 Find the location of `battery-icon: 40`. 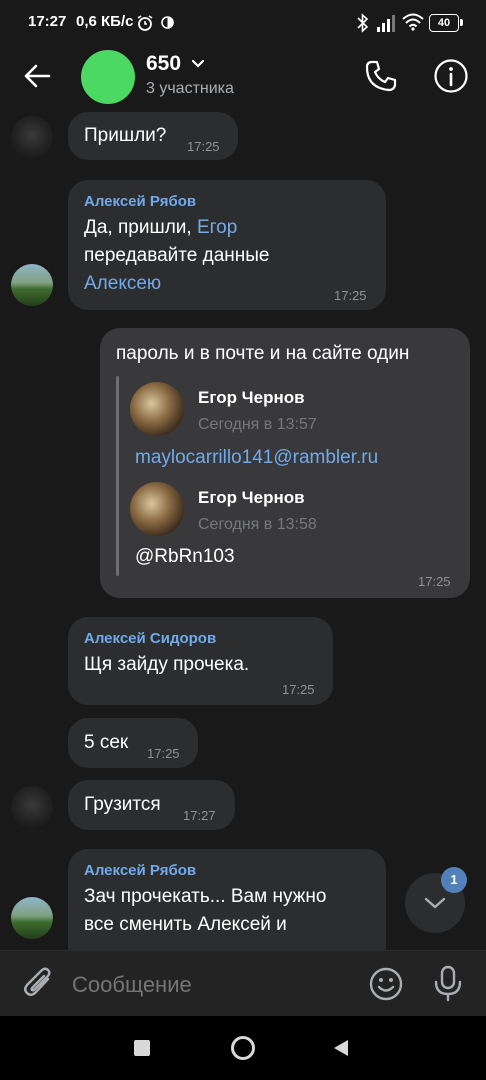

battery-icon: 40 is located at coordinates (444, 23).